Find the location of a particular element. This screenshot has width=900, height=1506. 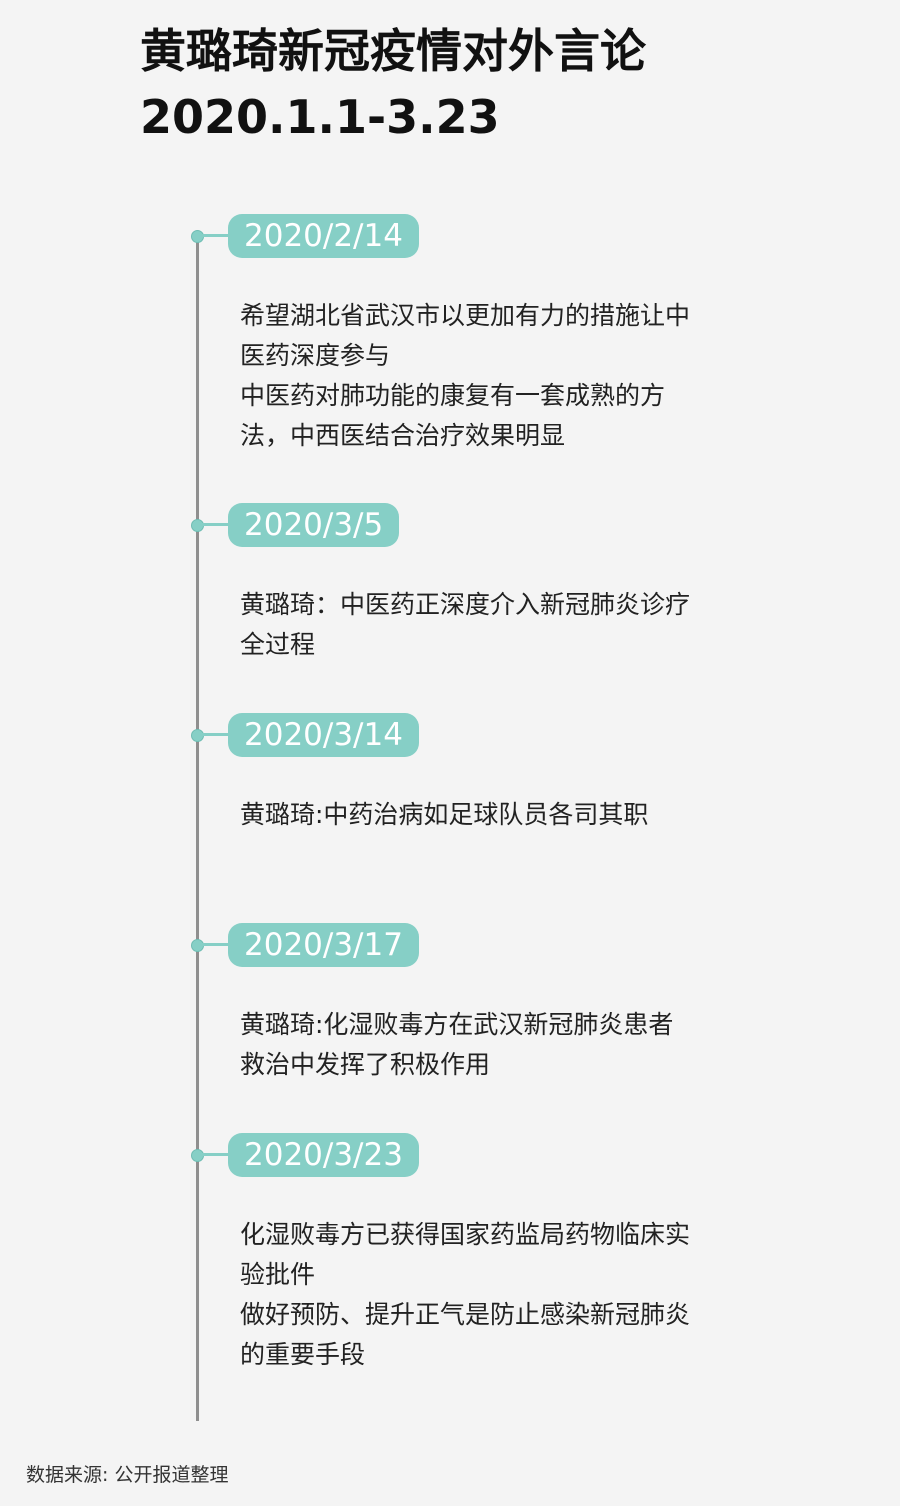

event-date-badge: 2020/3/23 is located at coordinates (323, 1155).